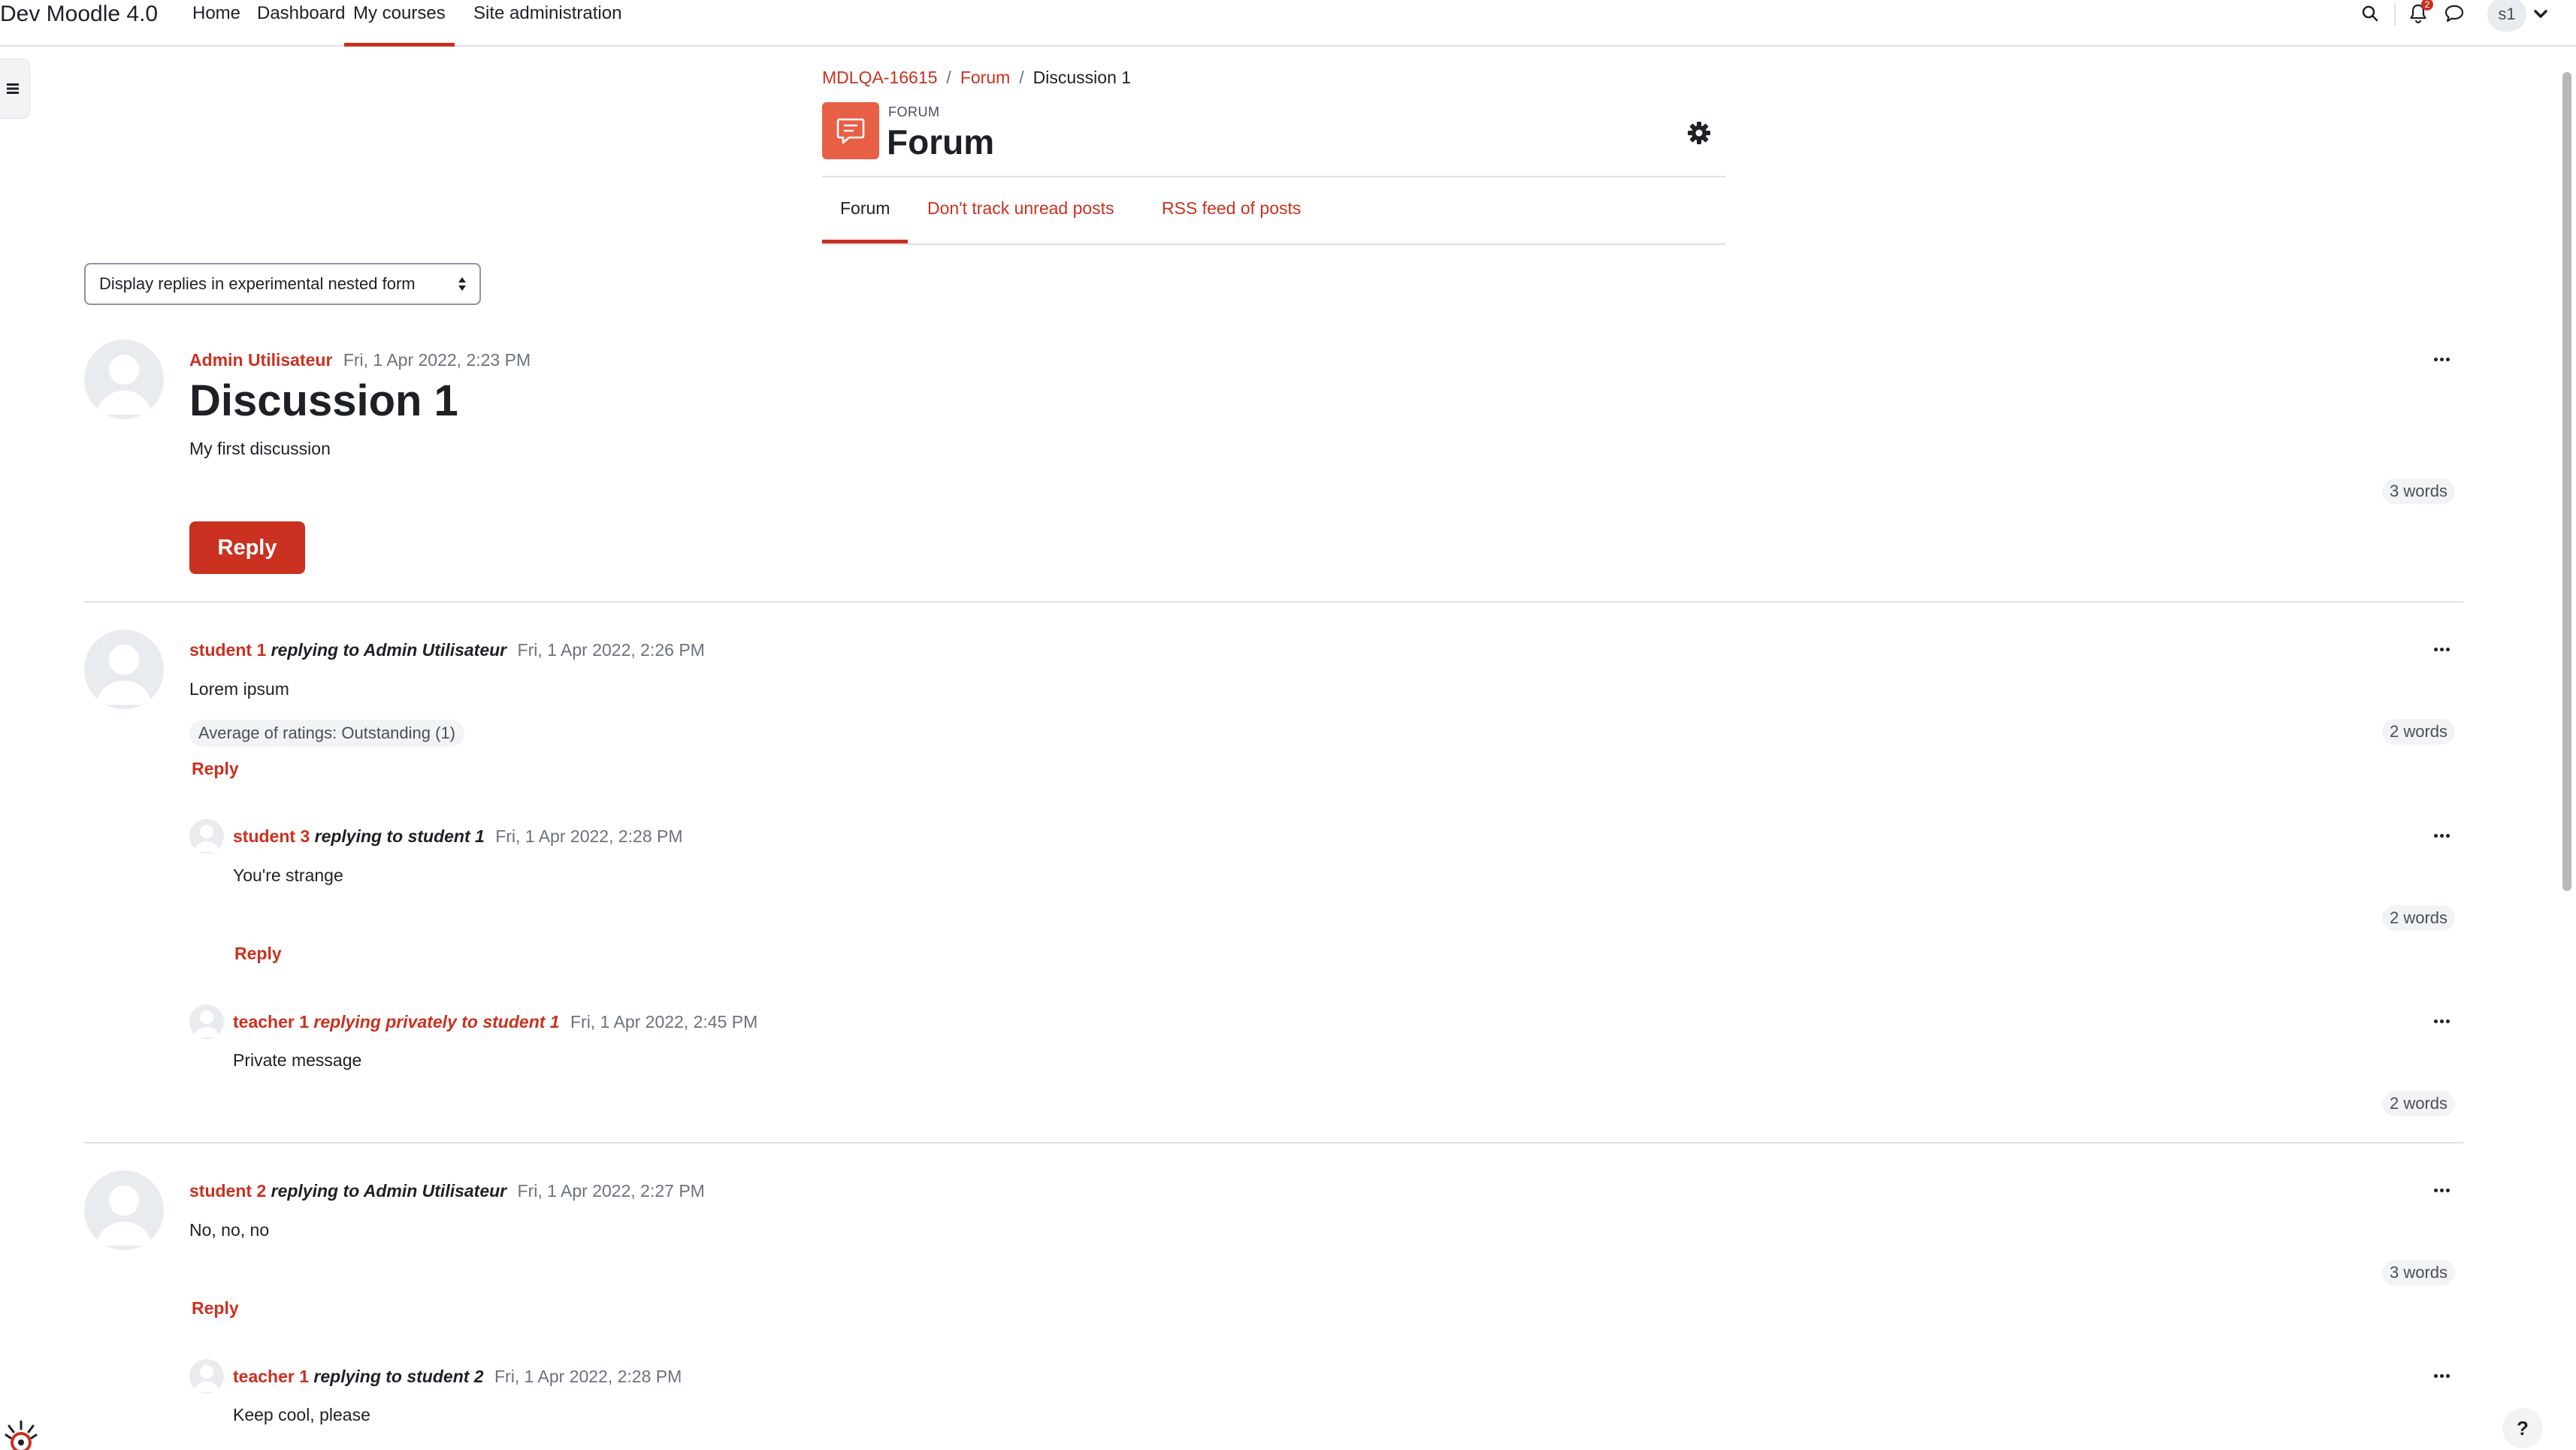 This screenshot has width=2576, height=1450. I want to click on messages-icon, so click(2454, 13).